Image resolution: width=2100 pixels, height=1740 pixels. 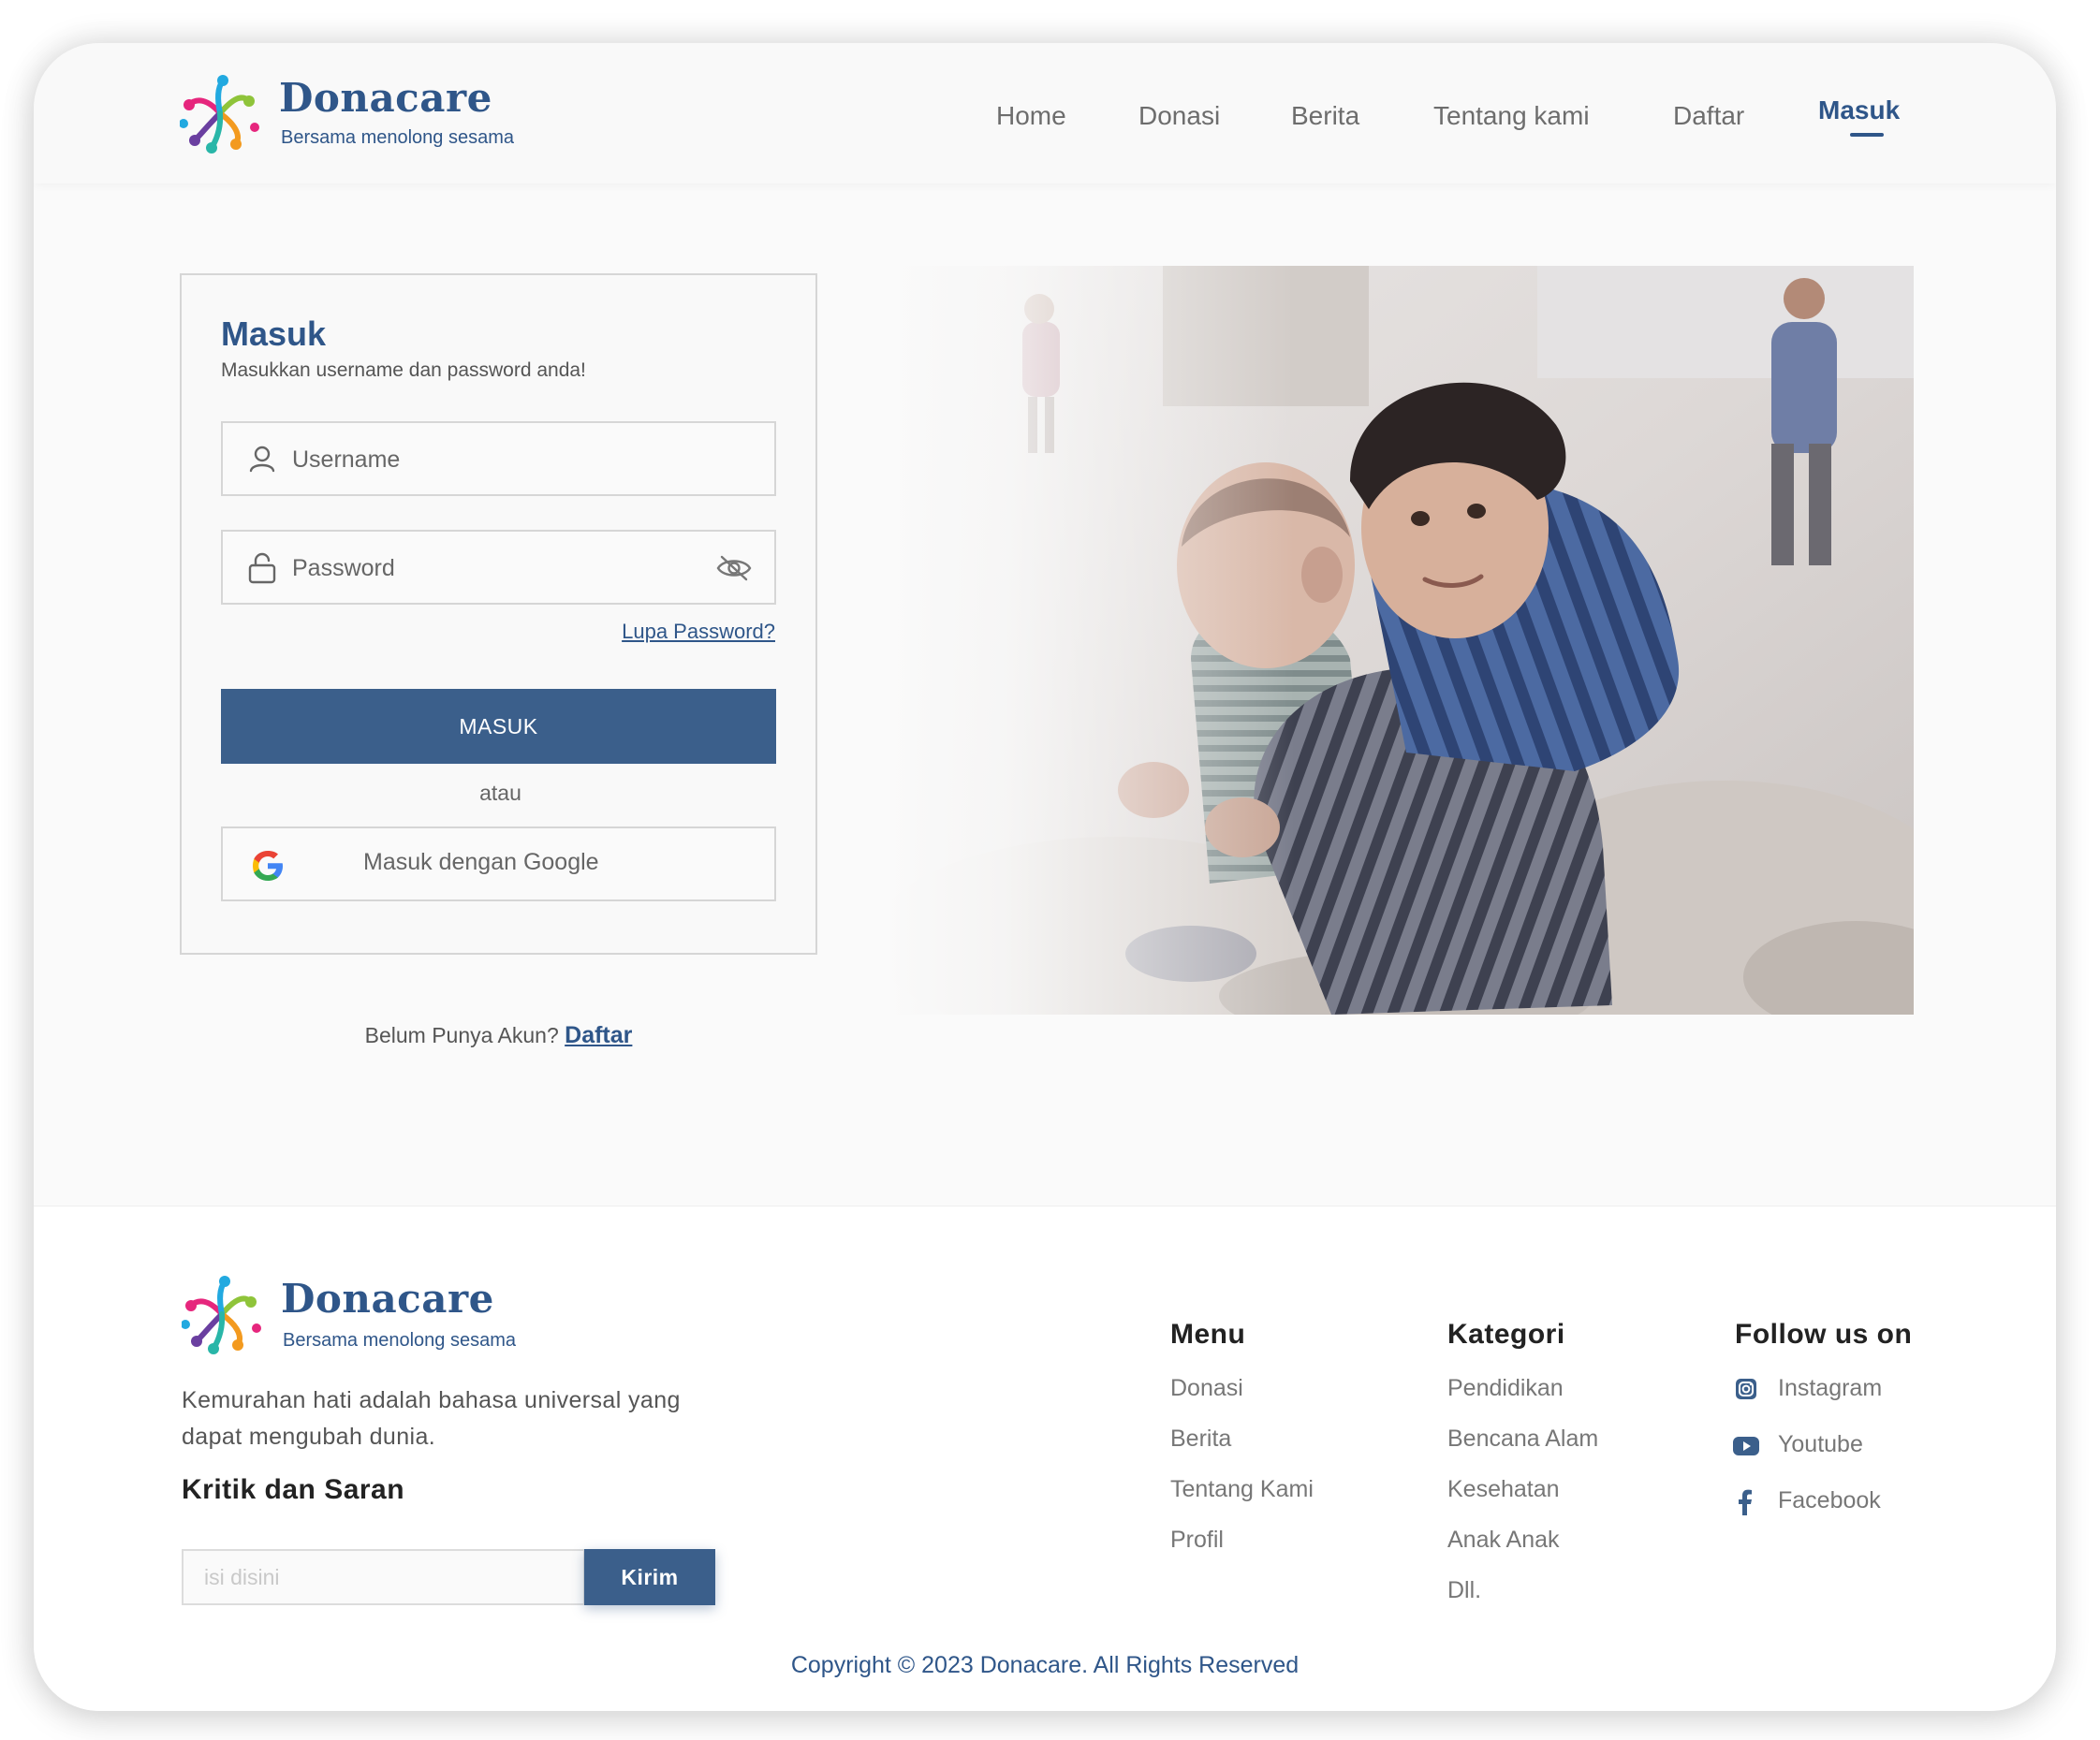 What do you see at coordinates (1867, 135) in the screenshot?
I see `nav-active-indicator` at bounding box center [1867, 135].